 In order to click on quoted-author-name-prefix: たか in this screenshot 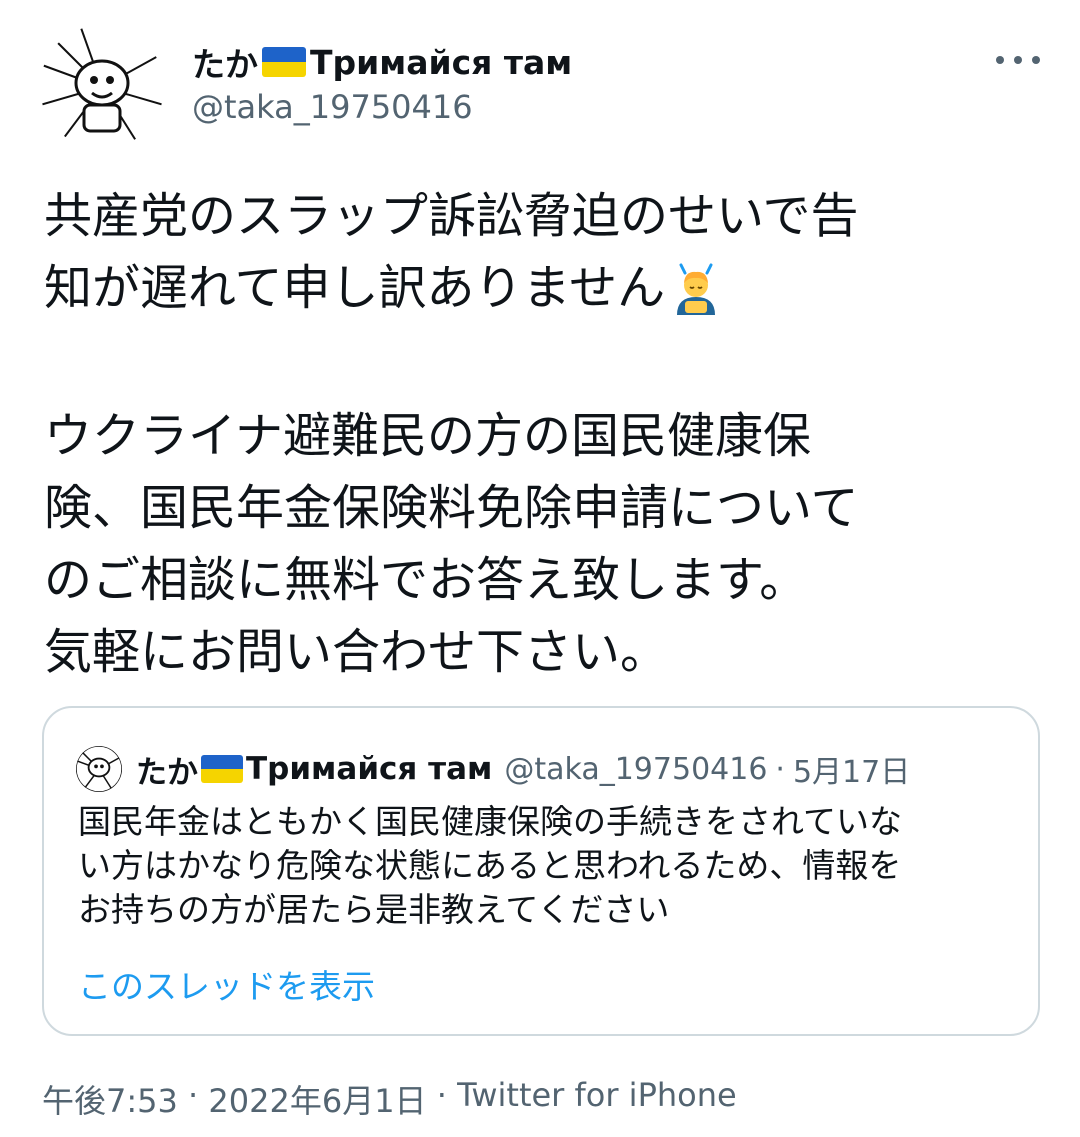, I will do `click(167, 772)`.